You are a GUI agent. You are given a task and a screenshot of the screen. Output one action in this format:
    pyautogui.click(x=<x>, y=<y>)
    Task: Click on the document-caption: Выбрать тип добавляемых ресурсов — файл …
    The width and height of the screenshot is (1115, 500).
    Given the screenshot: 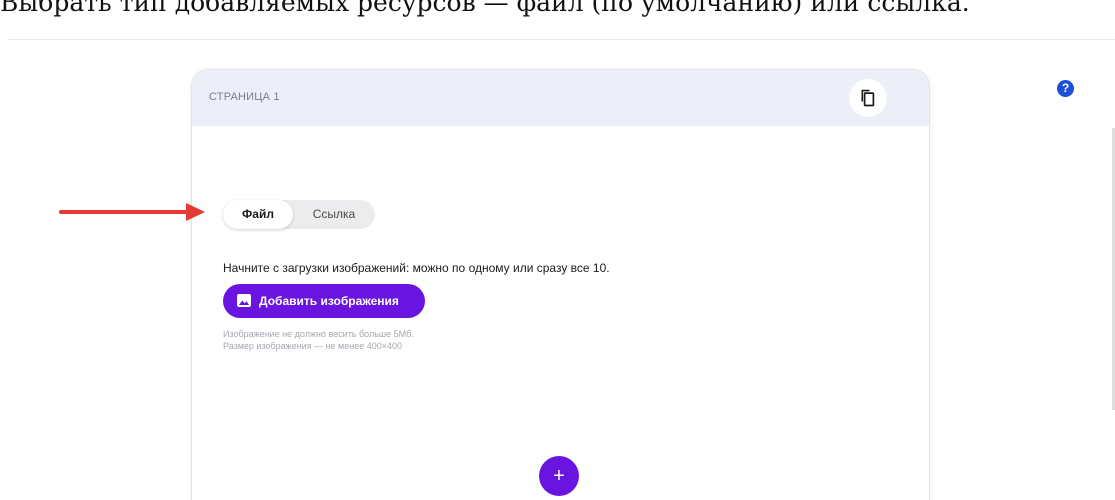 What is the action you would take?
    pyautogui.click(x=485, y=8)
    